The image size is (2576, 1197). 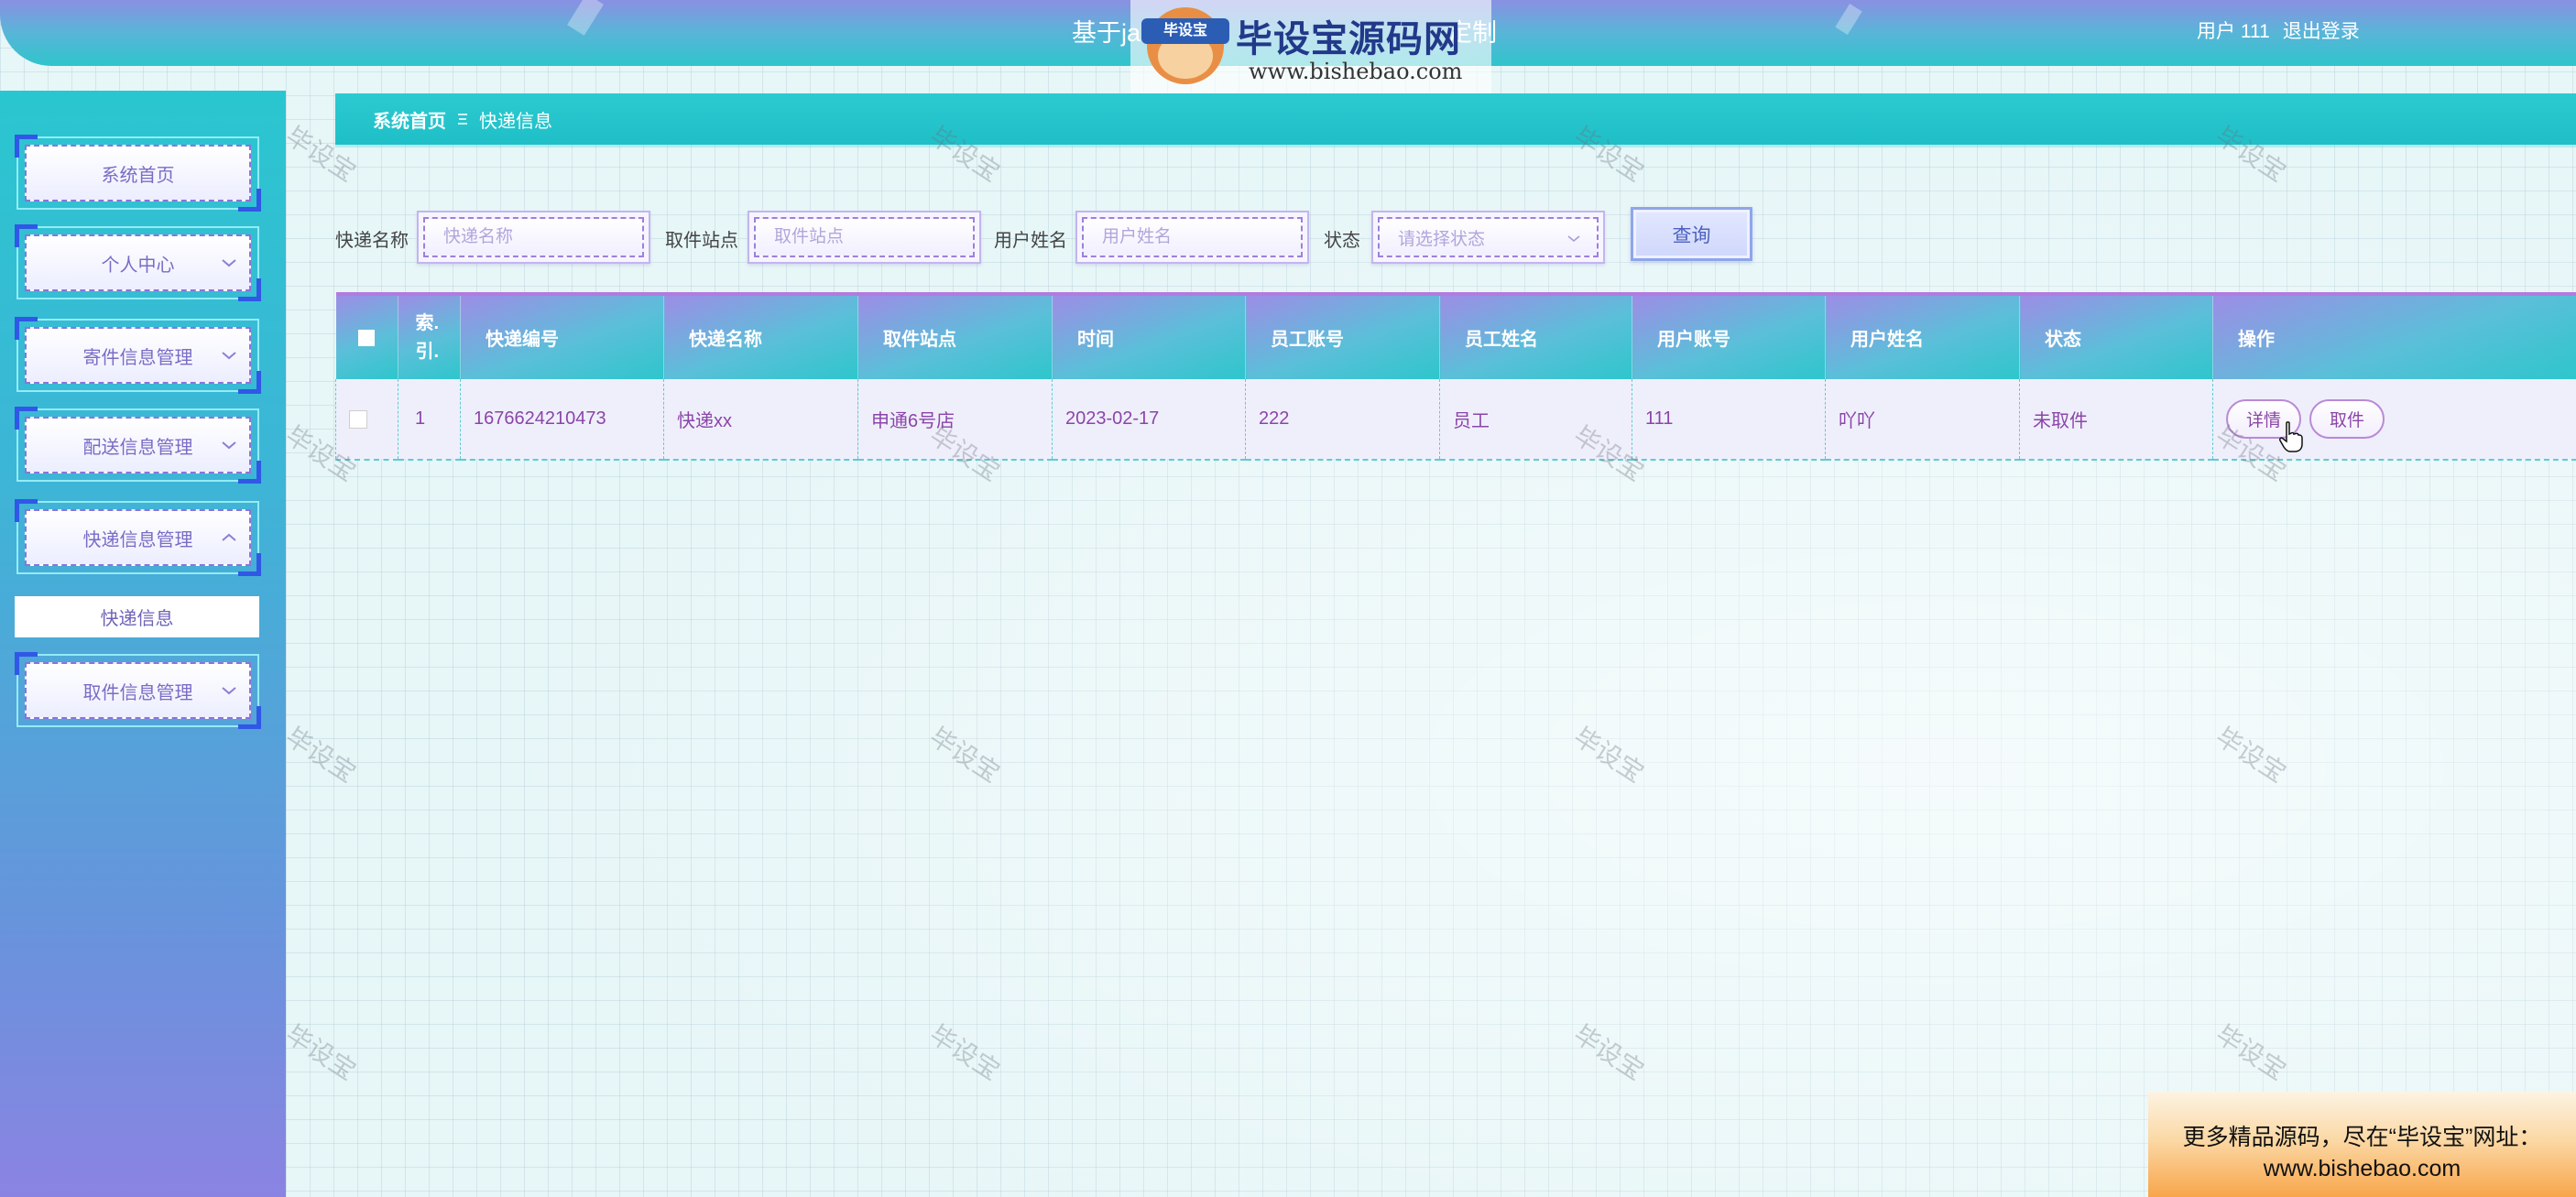 I want to click on cell-staff-name: 员工, so click(x=1536, y=420).